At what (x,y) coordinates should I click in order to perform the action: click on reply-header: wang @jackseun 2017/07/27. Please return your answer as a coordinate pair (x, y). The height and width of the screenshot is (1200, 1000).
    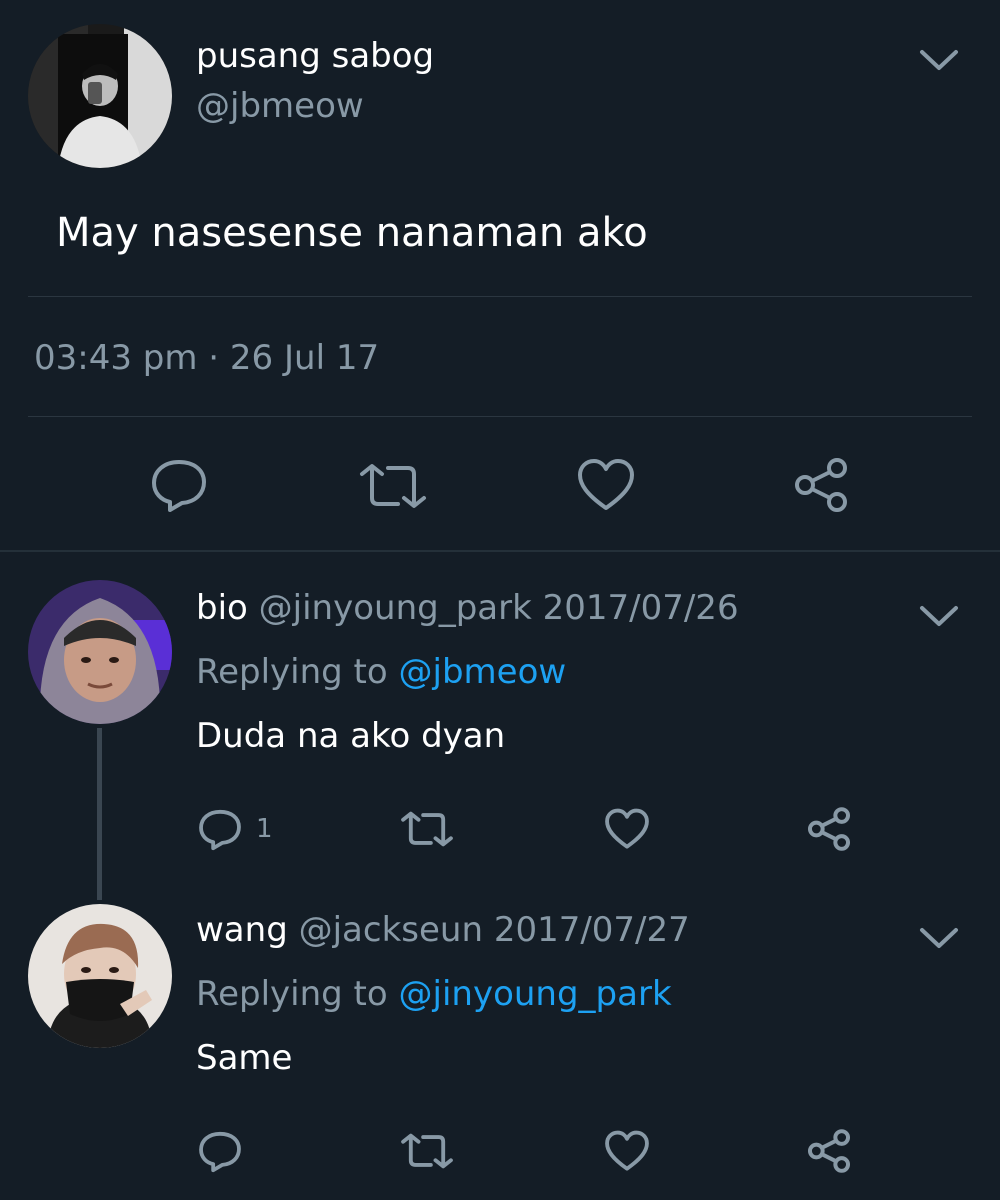
    Looking at the image, I should click on (443, 930).